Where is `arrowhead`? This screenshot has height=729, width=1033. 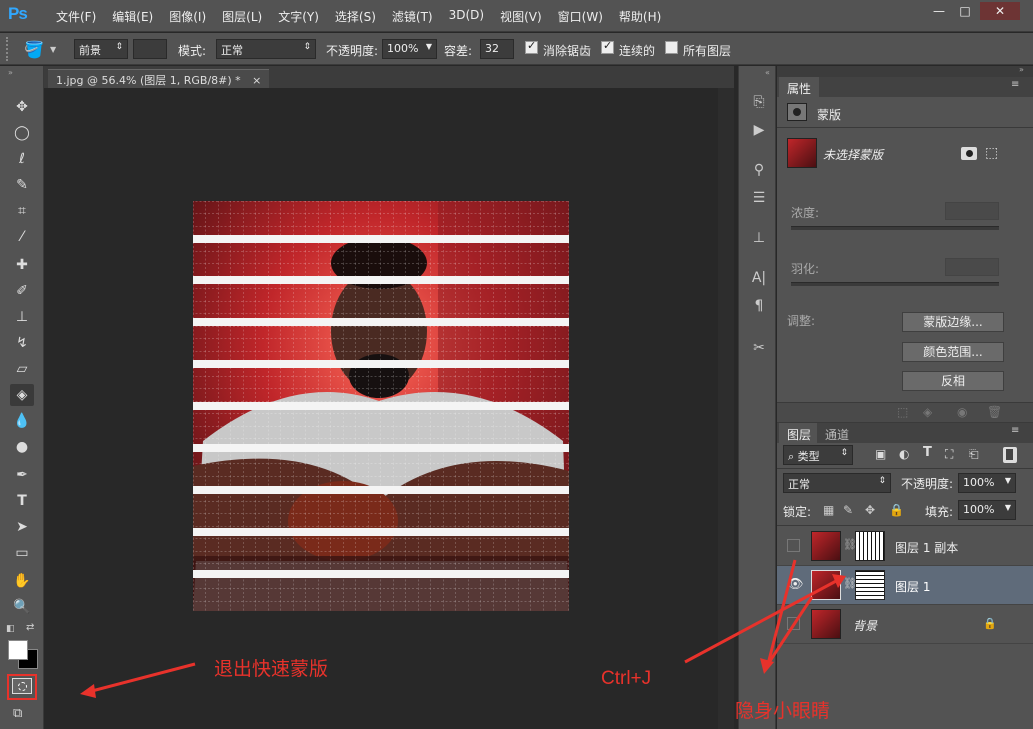 arrowhead is located at coordinates (88, 691).